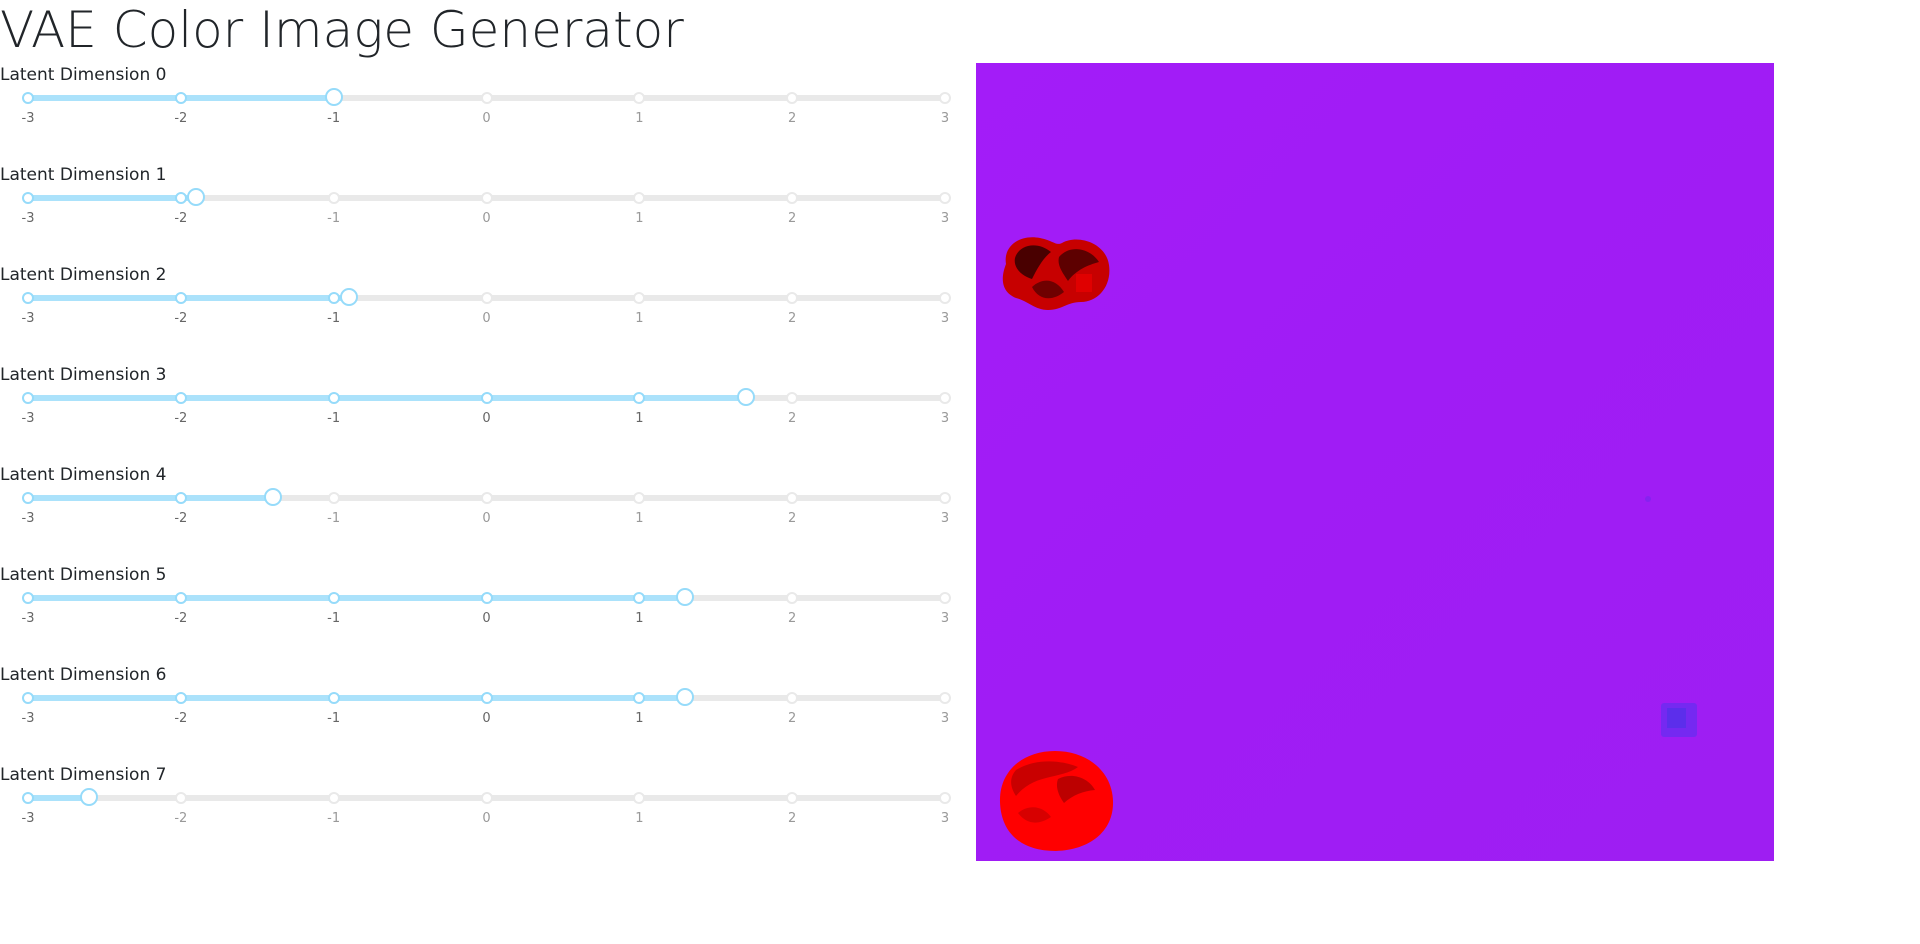 The image size is (1920, 944). I want to click on latent-dimension-2-handle, so click(348, 297).